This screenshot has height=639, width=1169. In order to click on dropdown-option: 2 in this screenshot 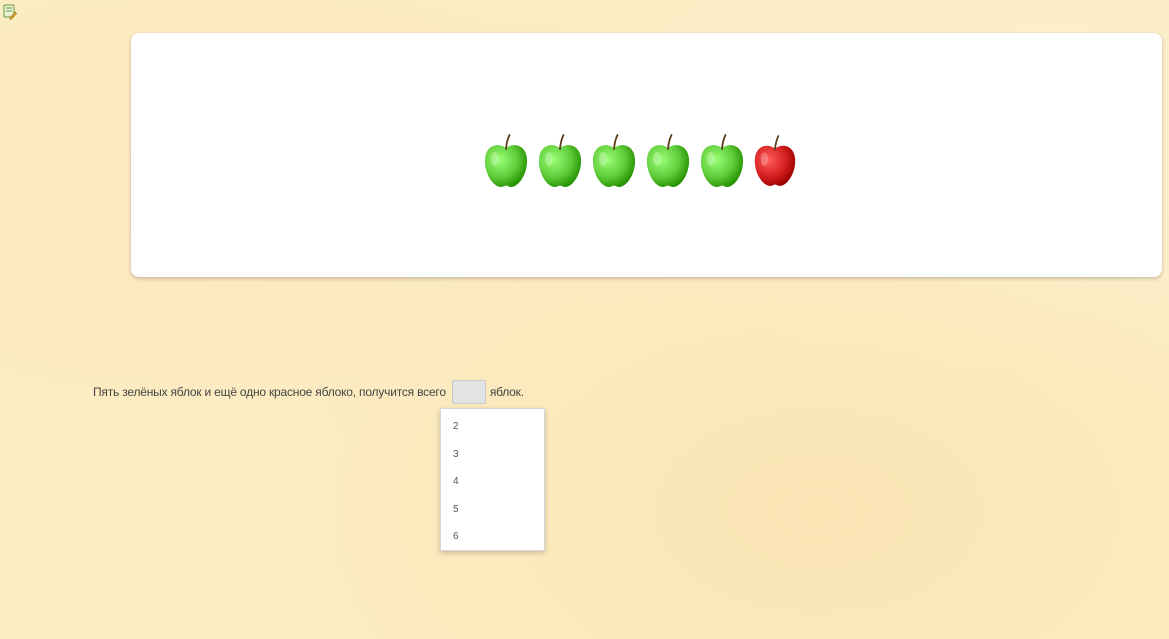, I will do `click(492, 427)`.